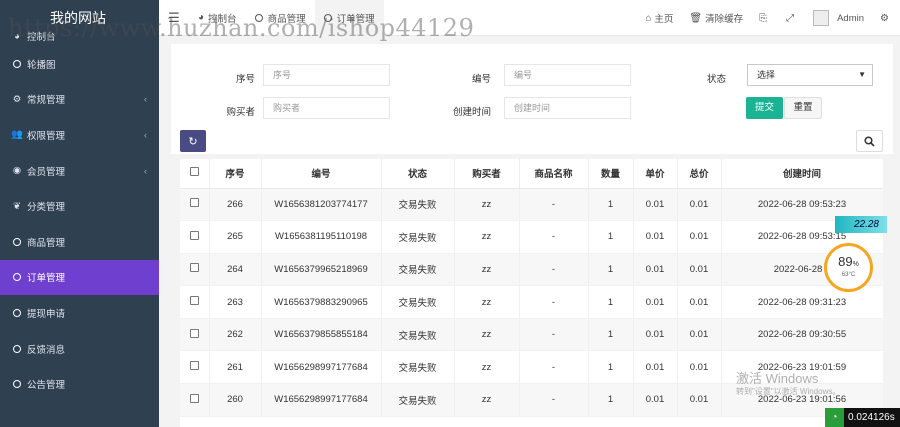 The width and height of the screenshot is (900, 427). I want to click on sidebar-item: ⚙ 常规管理 ‹, so click(79, 100).